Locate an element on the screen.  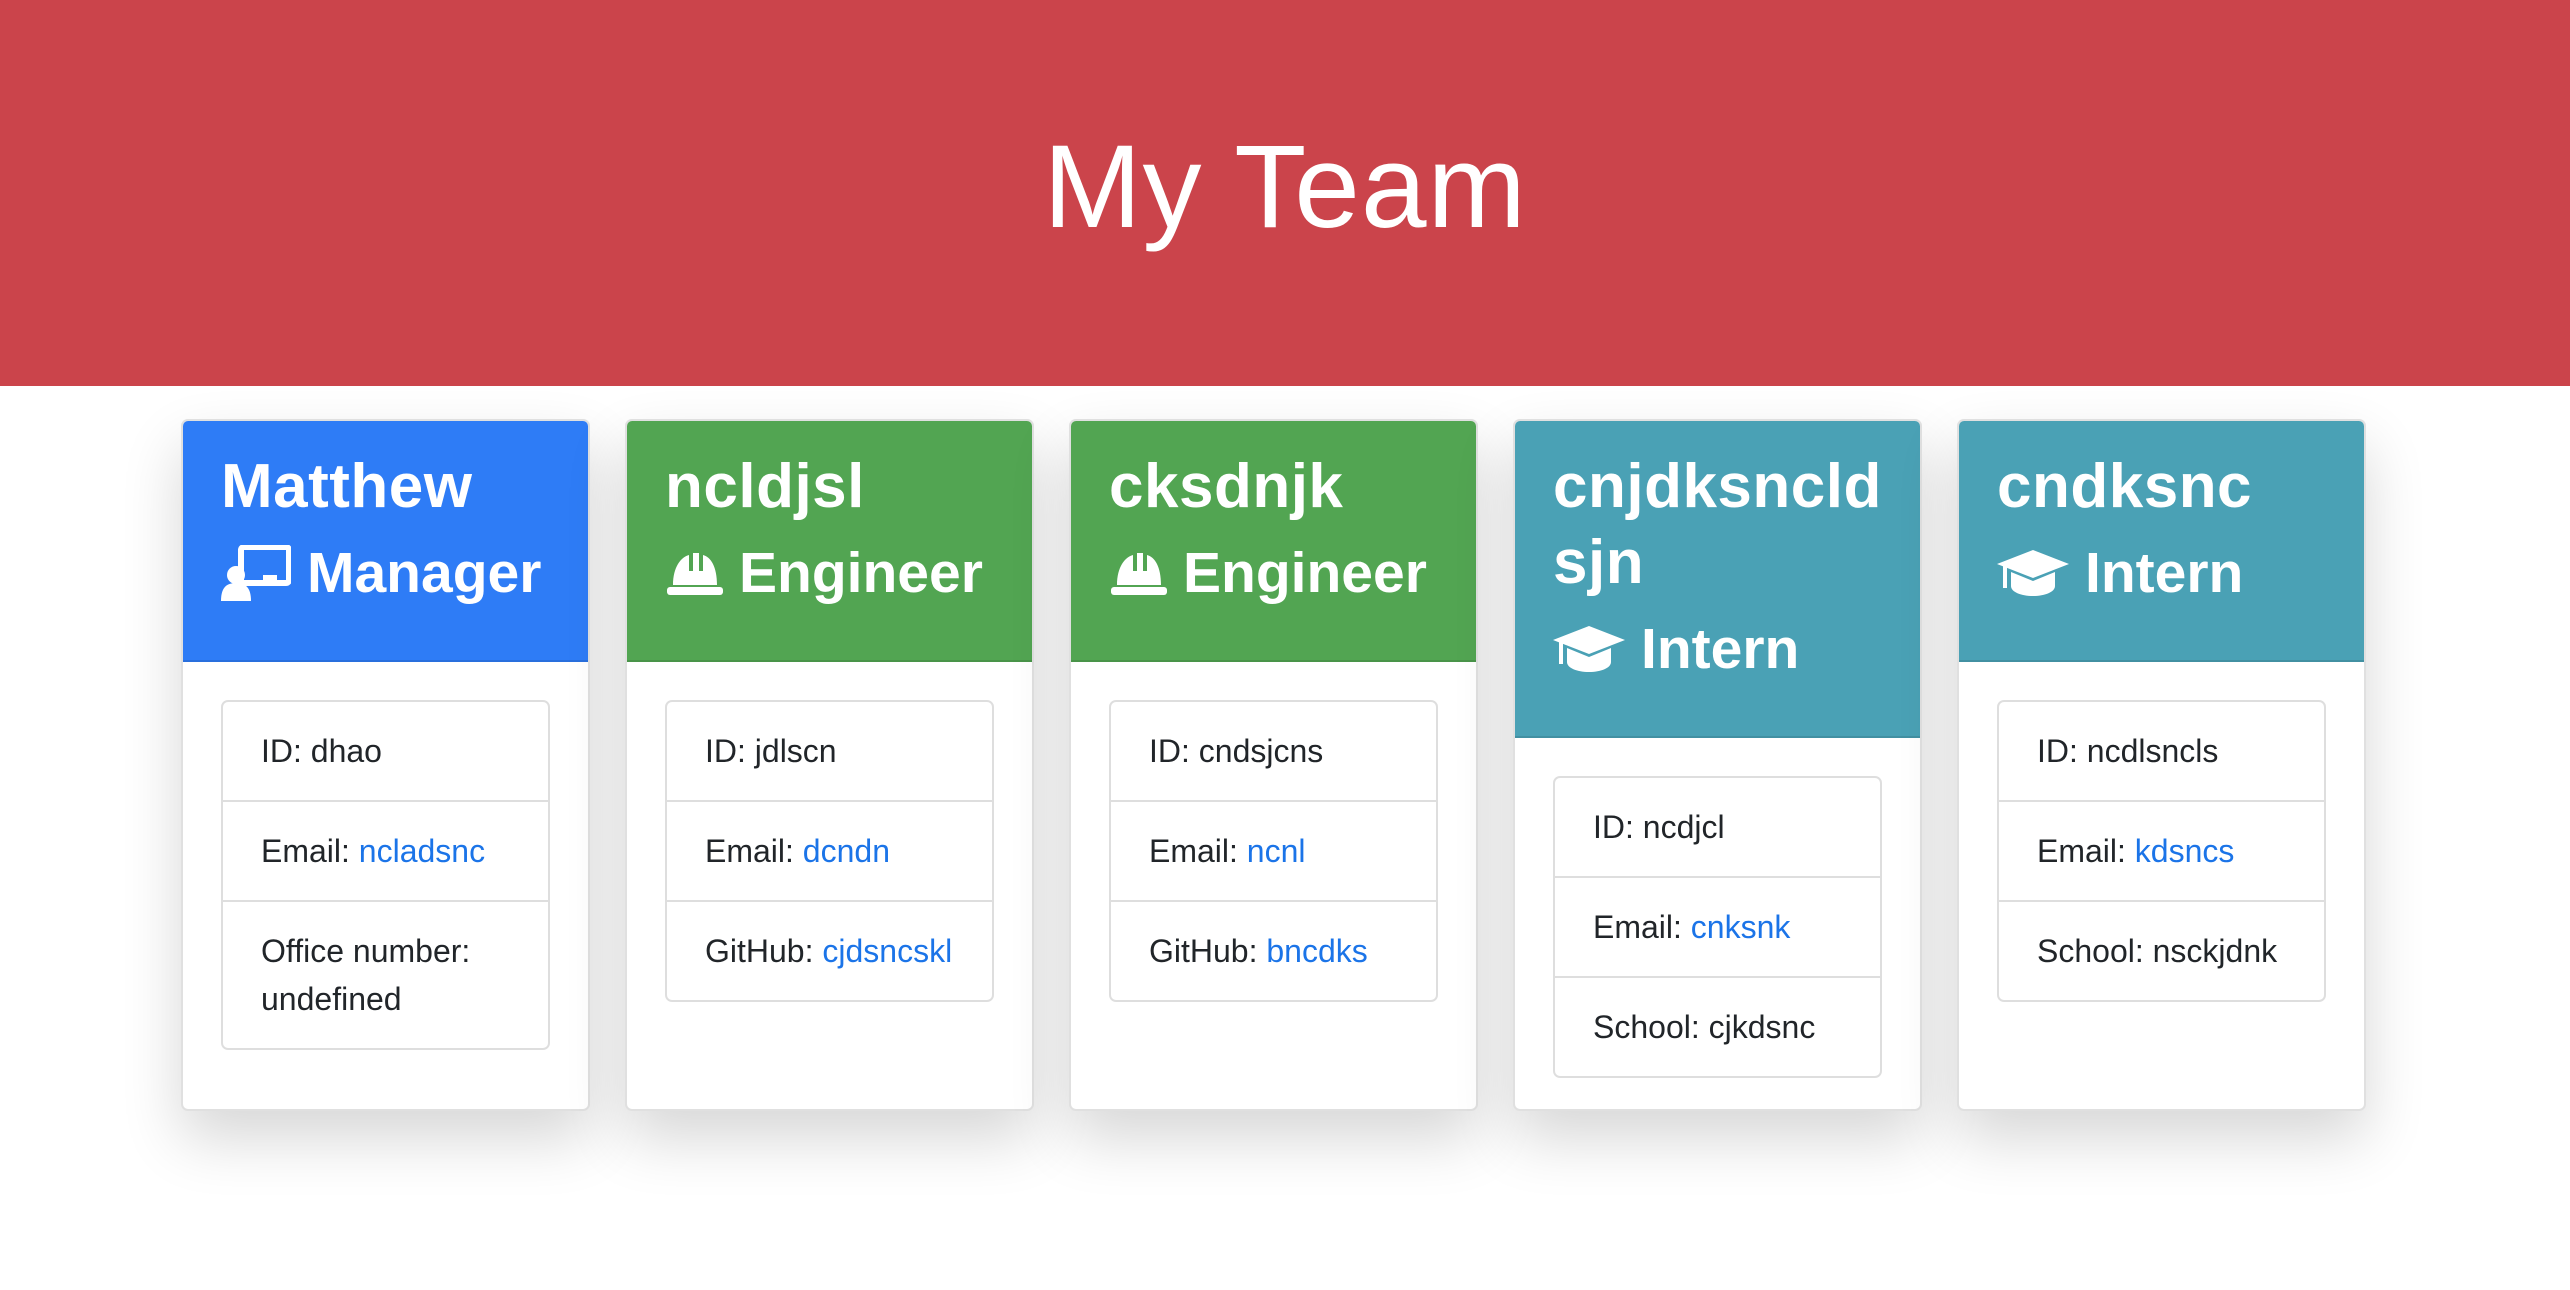
card-body: ID: ncdjcl Email: cnksnk School: cjkdsnc is located at coordinates (1717, 923).